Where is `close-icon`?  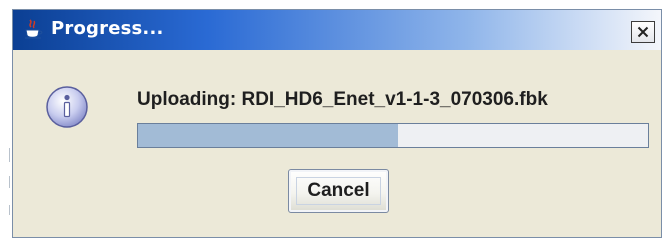
close-icon is located at coordinates (643, 32).